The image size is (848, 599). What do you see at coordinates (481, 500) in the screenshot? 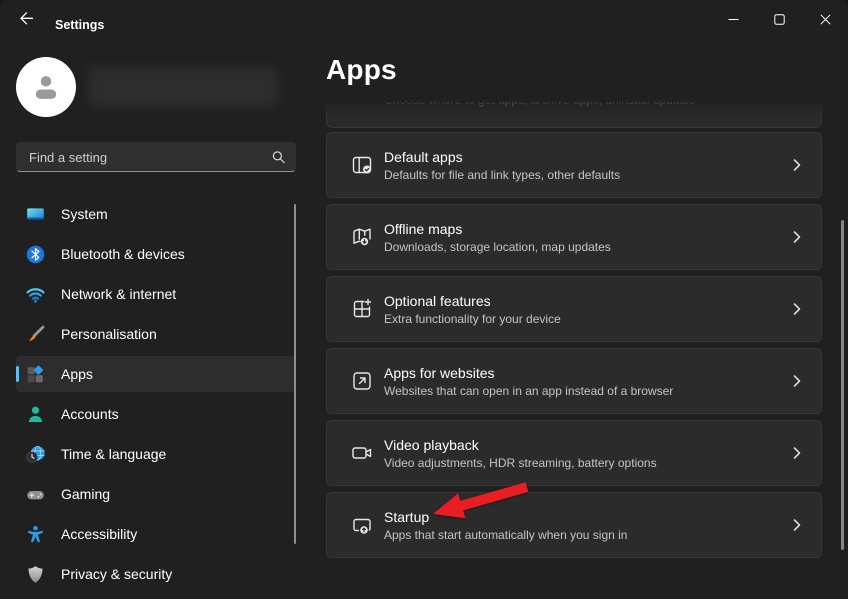
I see `annotation-arrow-pointing-startup` at bounding box center [481, 500].